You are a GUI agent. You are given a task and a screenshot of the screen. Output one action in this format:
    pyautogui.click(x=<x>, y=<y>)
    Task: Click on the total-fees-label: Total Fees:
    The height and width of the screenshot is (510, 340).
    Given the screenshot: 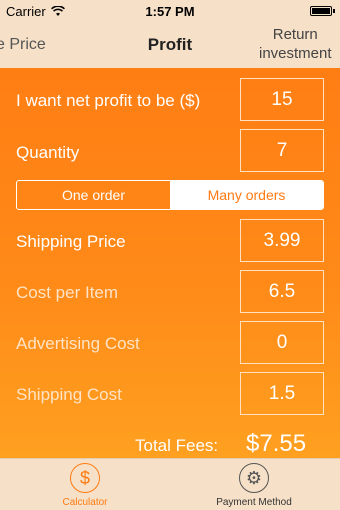 What is the action you would take?
    pyautogui.click(x=177, y=445)
    